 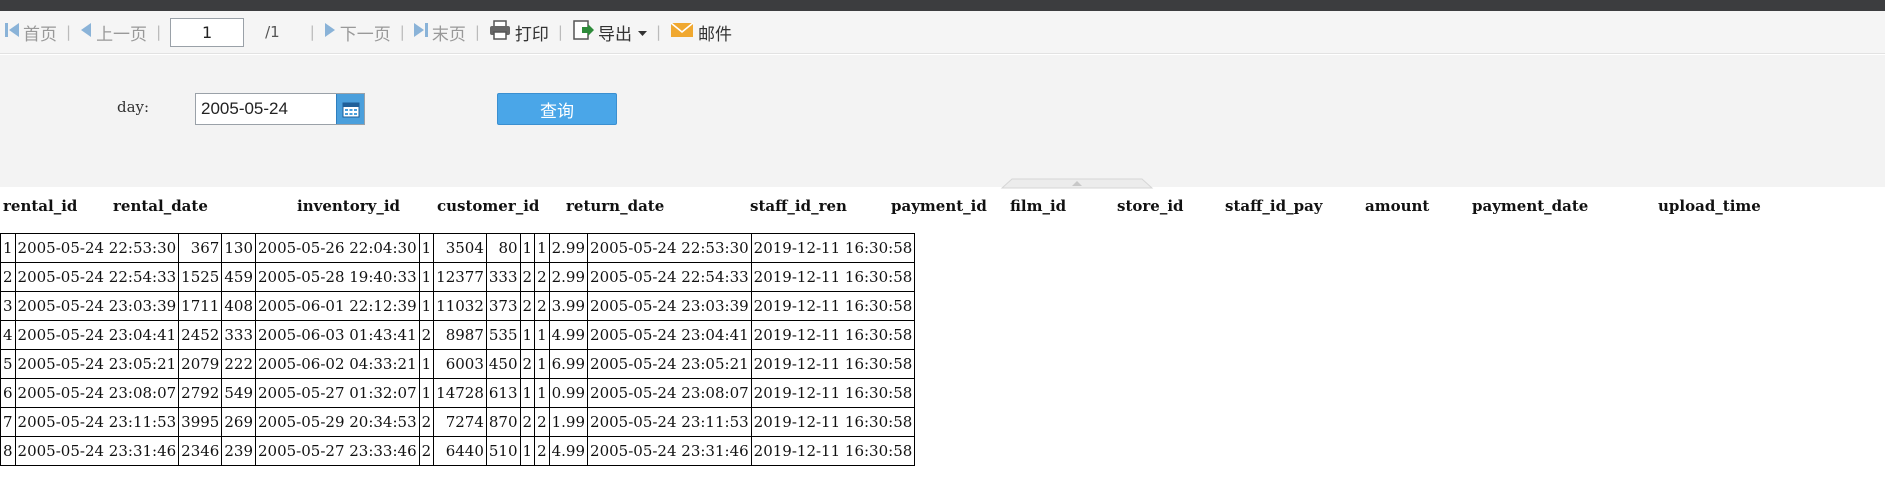 What do you see at coordinates (350, 109) in the screenshot?
I see `calendar-icon` at bounding box center [350, 109].